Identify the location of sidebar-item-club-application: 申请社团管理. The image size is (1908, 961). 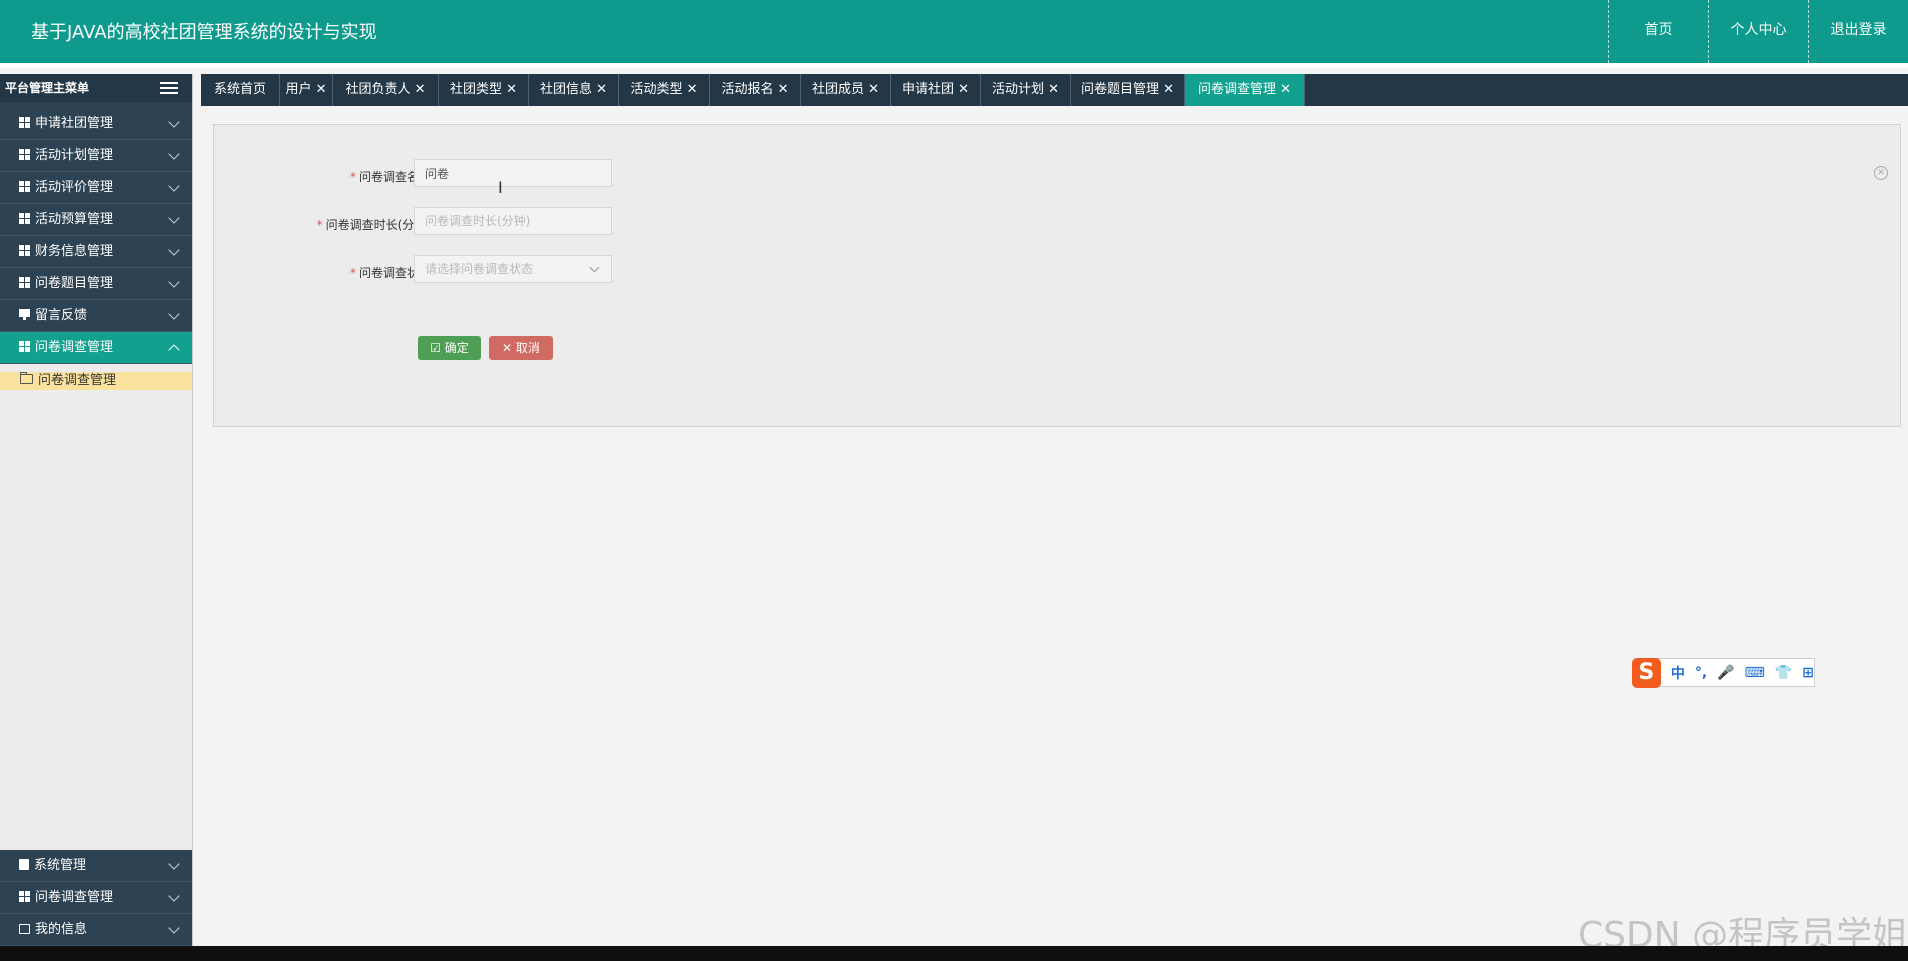
(96, 124).